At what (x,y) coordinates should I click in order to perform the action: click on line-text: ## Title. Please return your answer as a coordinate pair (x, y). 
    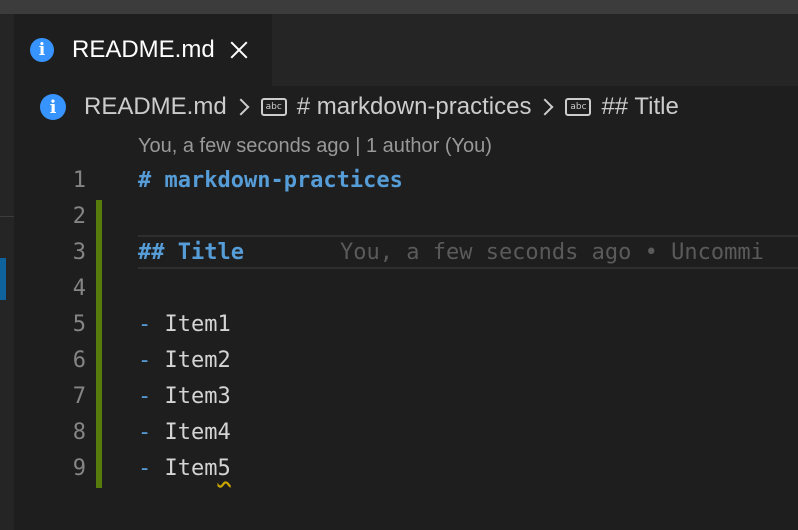
    Looking at the image, I should click on (191, 252).